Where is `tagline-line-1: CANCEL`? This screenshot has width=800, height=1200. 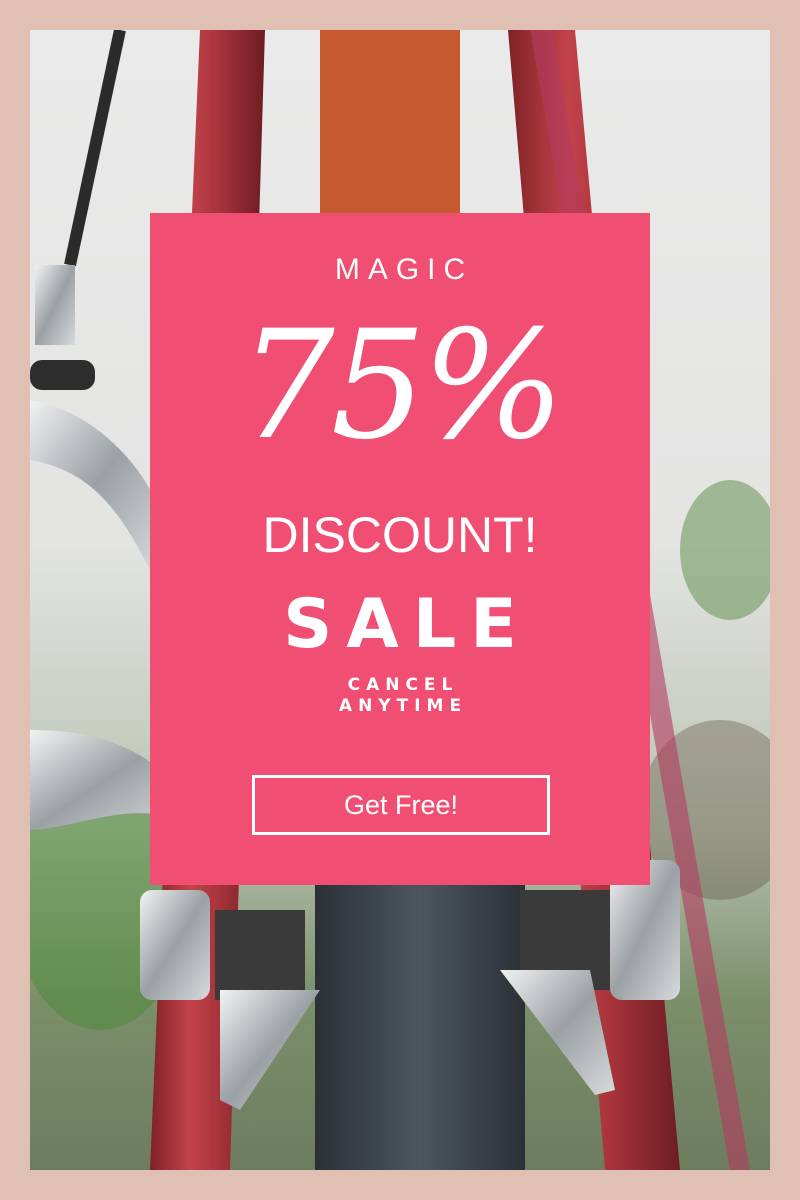
tagline-line-1: CANCEL is located at coordinates (403, 685).